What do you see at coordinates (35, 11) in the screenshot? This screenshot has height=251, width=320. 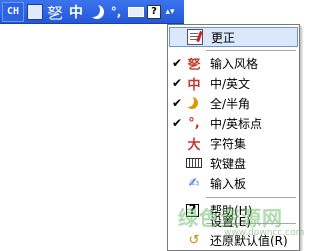 I see `ime-icon` at bounding box center [35, 11].